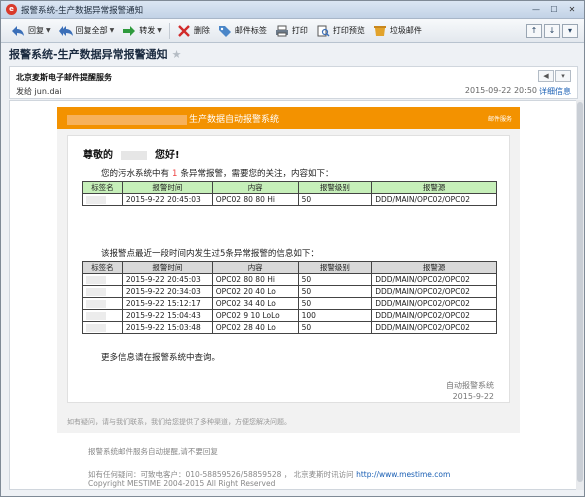 Image resolution: width=585 pixels, height=497 pixels. What do you see at coordinates (257, 174) in the screenshot?
I see `summary-suffix: 条异常报警，需要您的关注，内容如下：` at bounding box center [257, 174].